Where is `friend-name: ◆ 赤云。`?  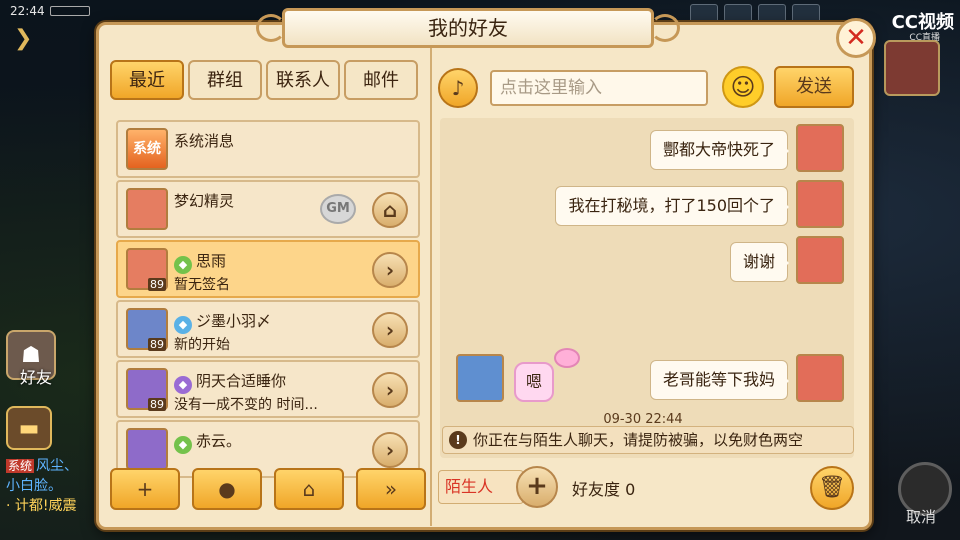
friend-name: ◆ 赤云。 is located at coordinates (207, 442).